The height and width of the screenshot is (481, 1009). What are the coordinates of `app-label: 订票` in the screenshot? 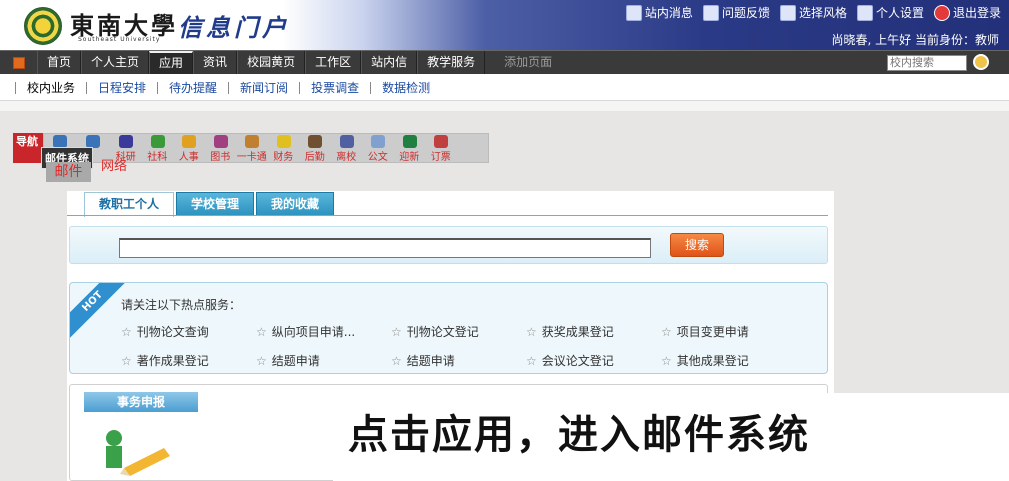 It's located at (440, 157).